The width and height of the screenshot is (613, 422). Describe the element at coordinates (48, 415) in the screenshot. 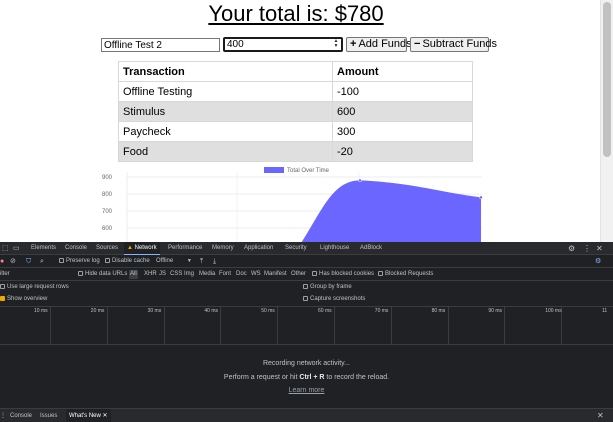

I see `drawer-tab-issues: Issues` at that location.